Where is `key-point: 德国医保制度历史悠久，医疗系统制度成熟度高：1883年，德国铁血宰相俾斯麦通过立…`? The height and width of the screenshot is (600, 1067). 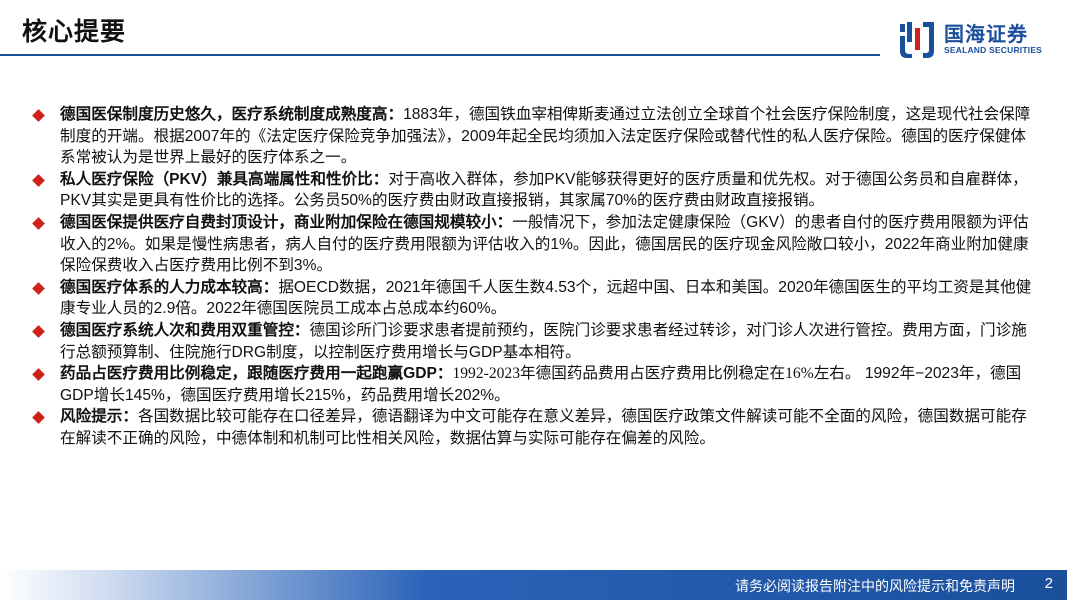
key-point: 德国医保制度历史悠久，医疗系统制度成熟度高：1883年，德国铁血宰相俾斯麦通过立… is located at coordinates (535, 136).